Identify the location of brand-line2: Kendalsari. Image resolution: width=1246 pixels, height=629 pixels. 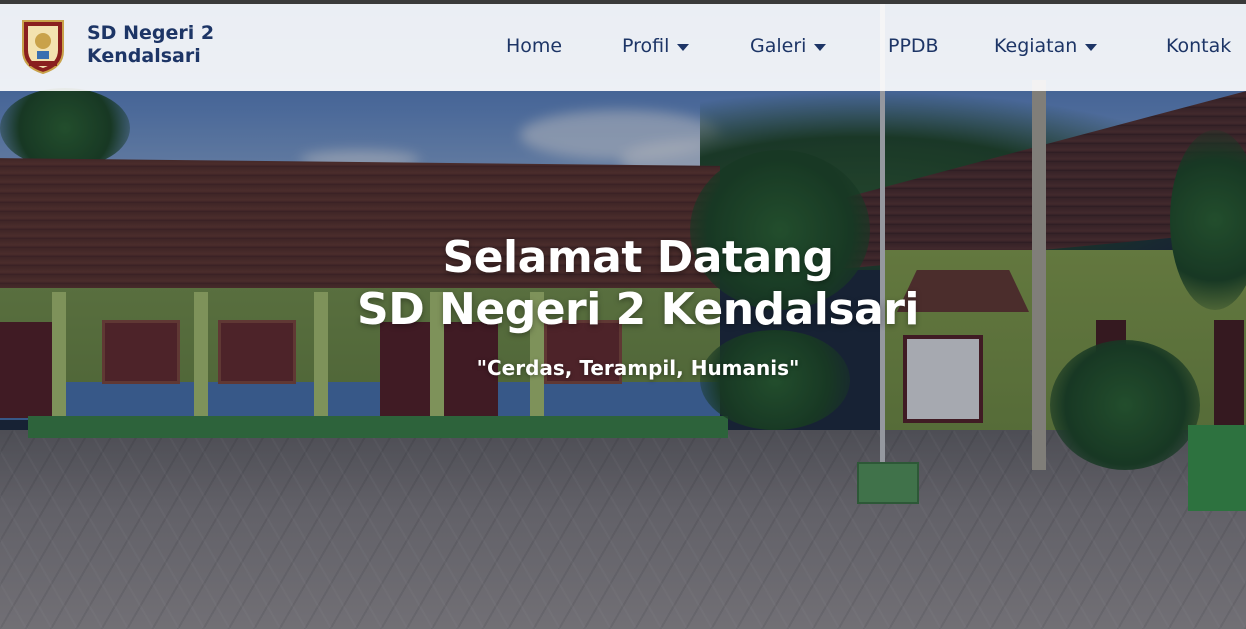
(144, 56).